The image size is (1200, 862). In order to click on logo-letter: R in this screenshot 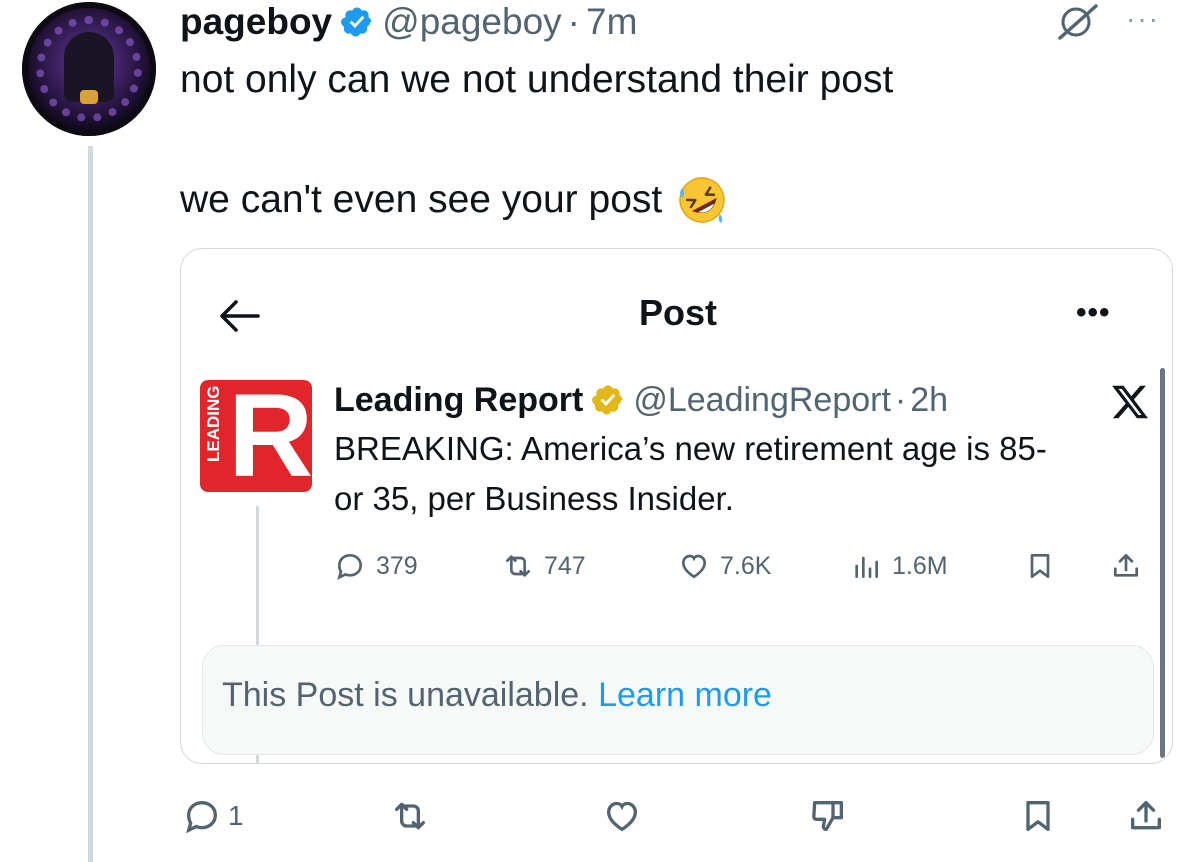, I will do `click(270, 436)`.